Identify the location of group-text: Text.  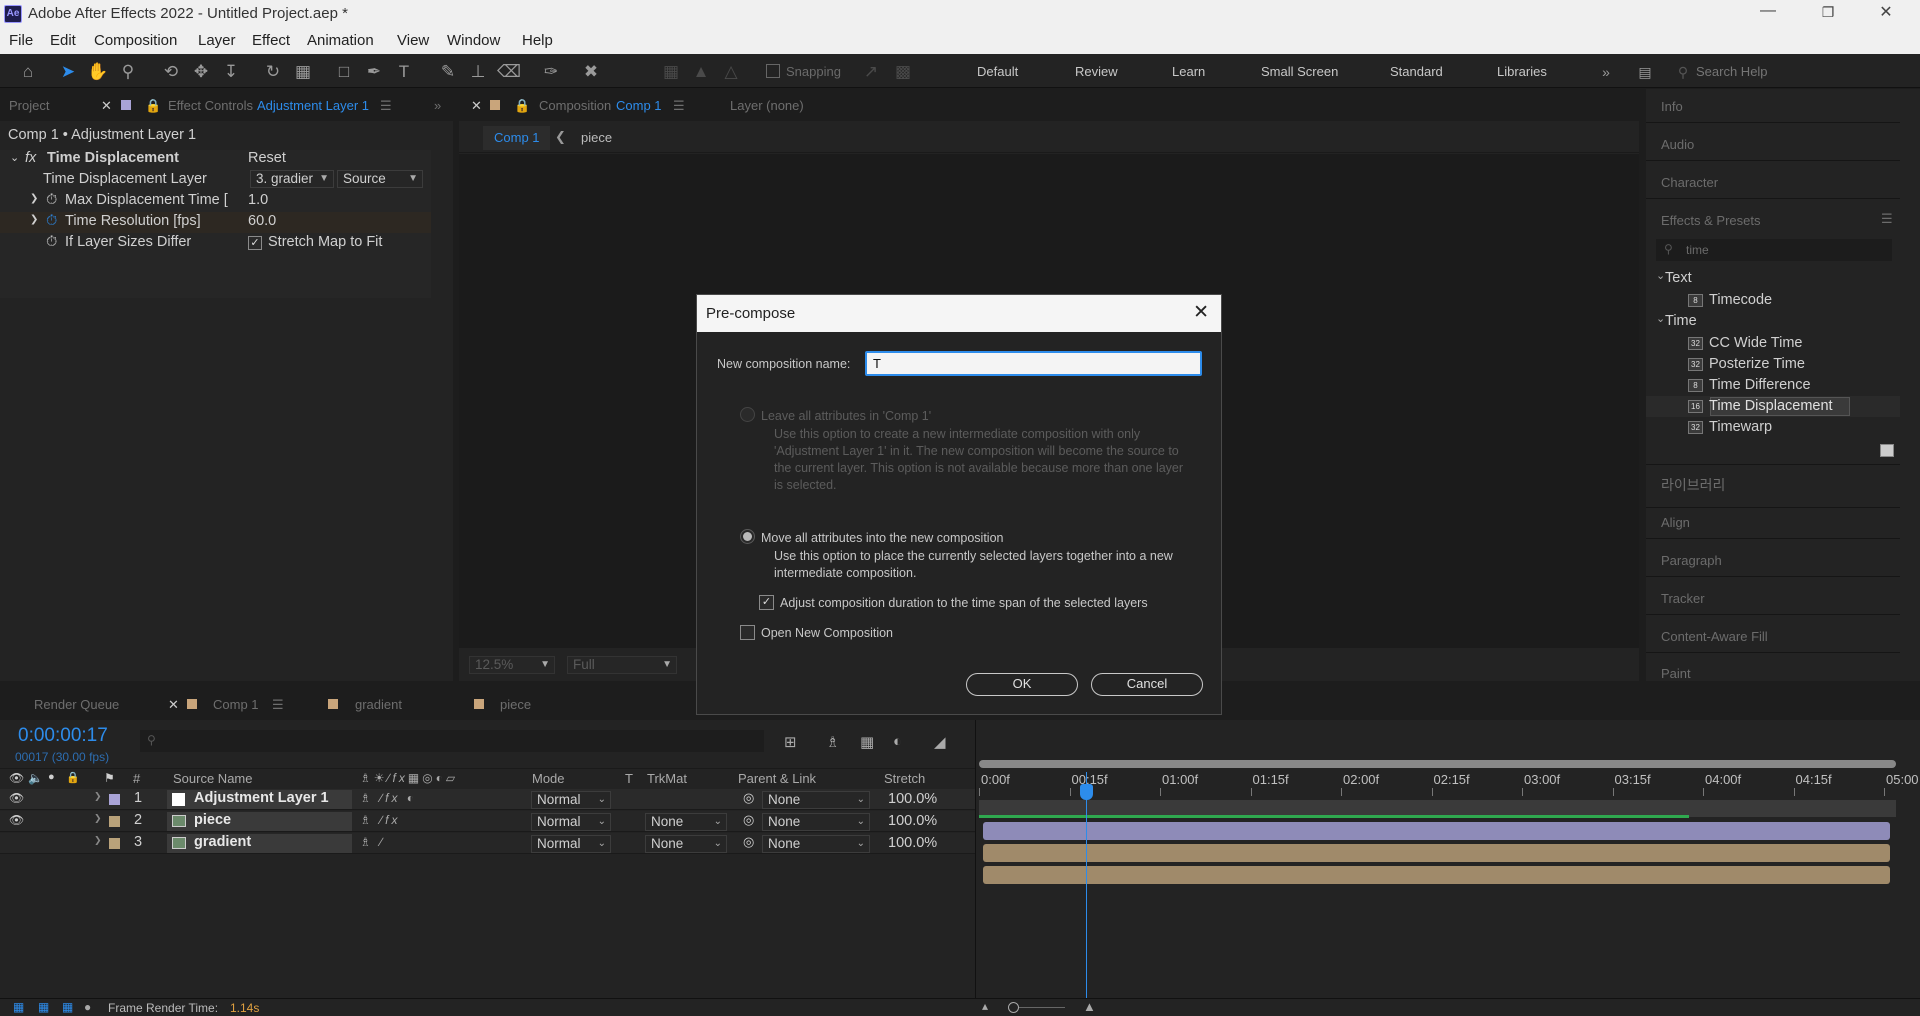
(1678, 278).